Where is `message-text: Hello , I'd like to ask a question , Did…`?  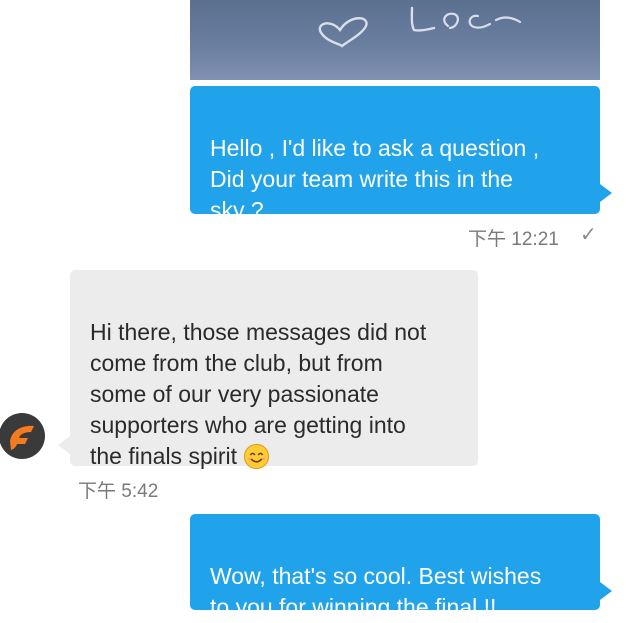
message-text: Hello , I'd like to ask a question , Did… is located at coordinates (375, 179).